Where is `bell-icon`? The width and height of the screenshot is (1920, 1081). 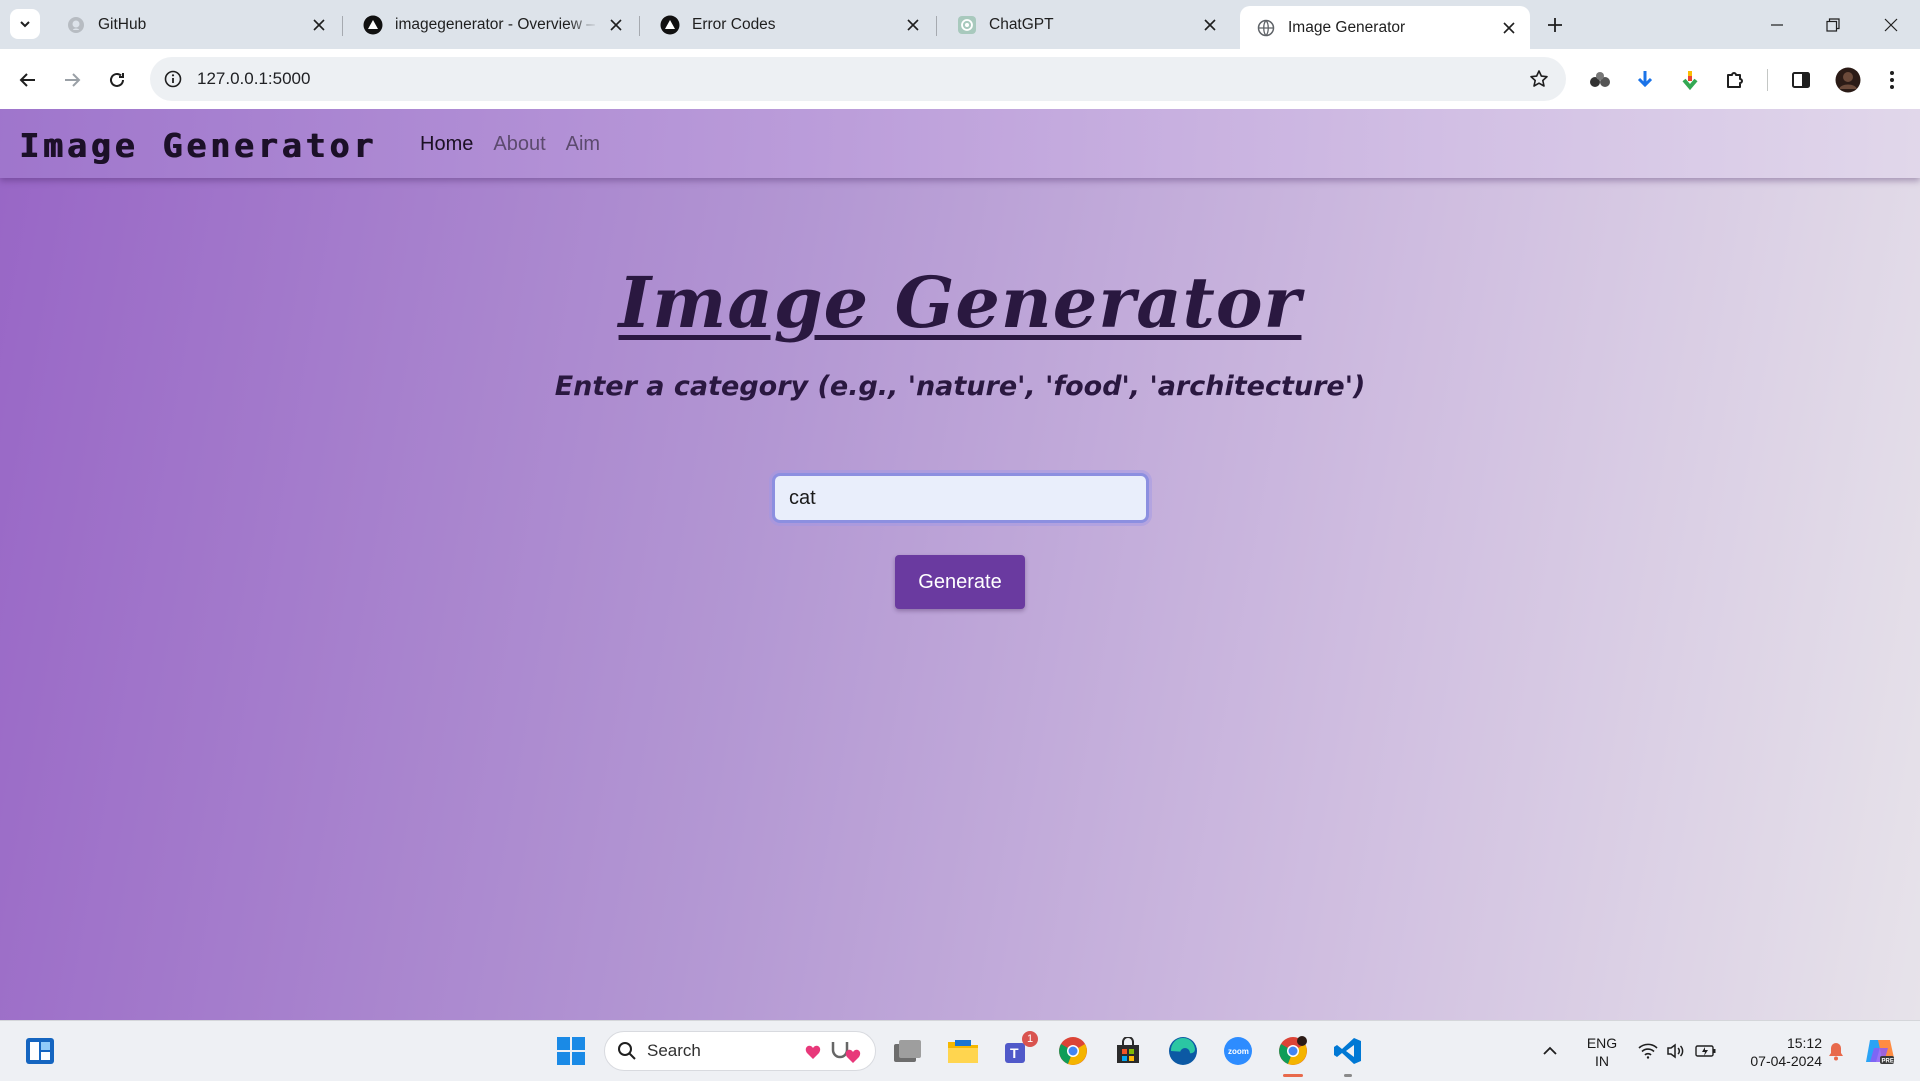
bell-icon is located at coordinates (1836, 1052).